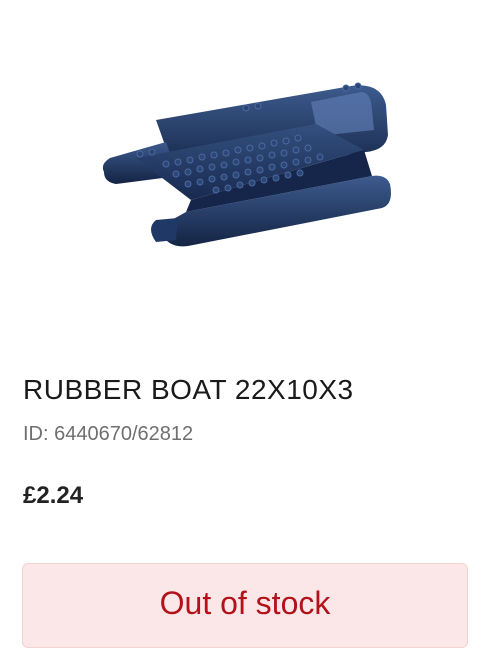  What do you see at coordinates (53, 495) in the screenshot?
I see `product-price: £2.24` at bounding box center [53, 495].